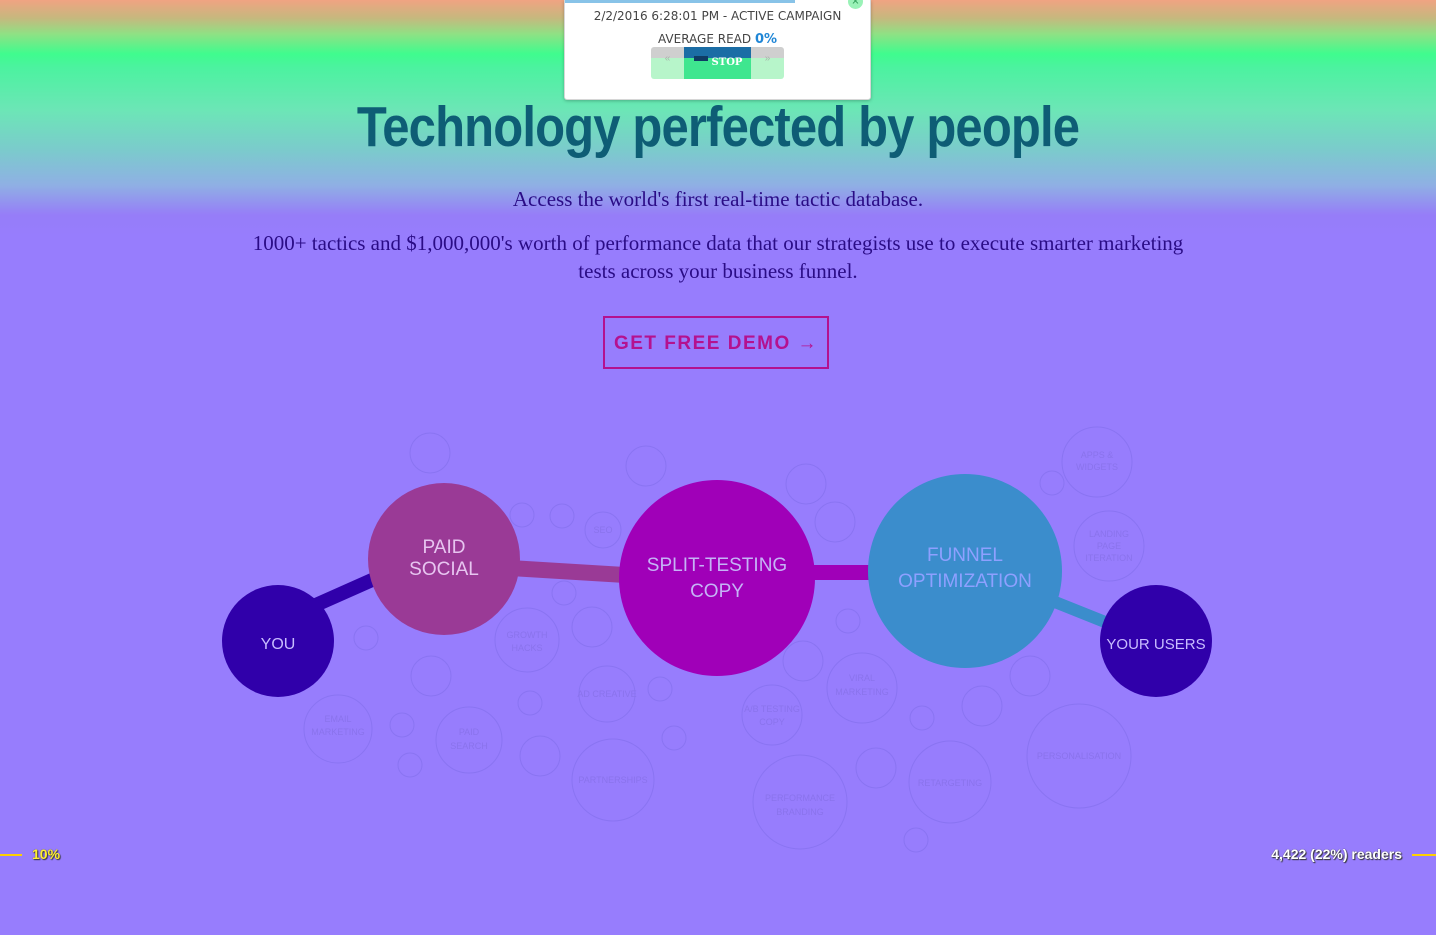 The height and width of the screenshot is (935, 1436). I want to click on rewind-button: «, so click(667, 63).